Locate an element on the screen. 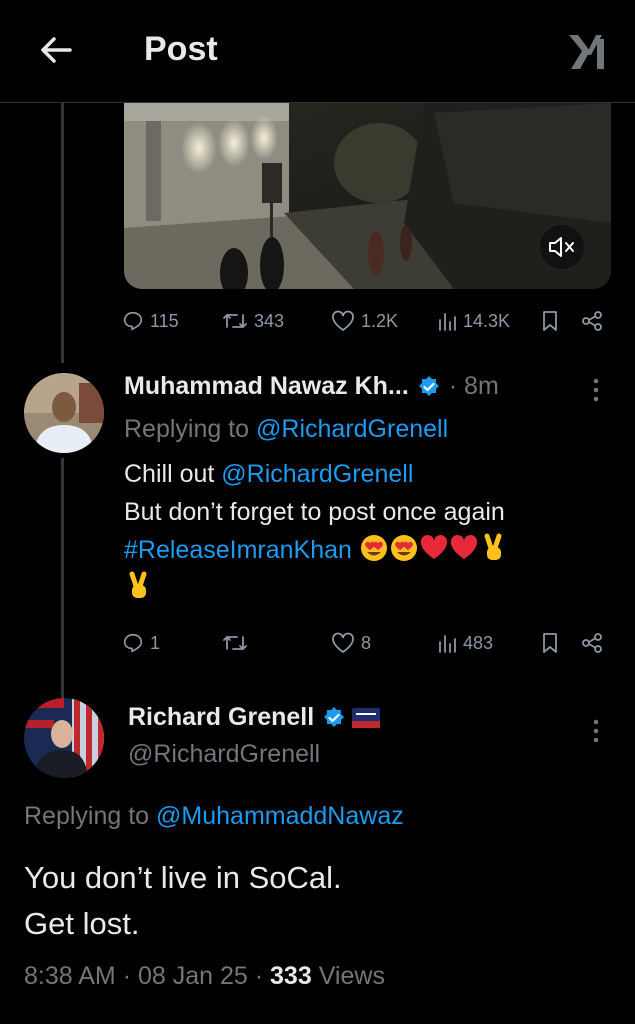  reply-button: 115 is located at coordinates (150, 321).